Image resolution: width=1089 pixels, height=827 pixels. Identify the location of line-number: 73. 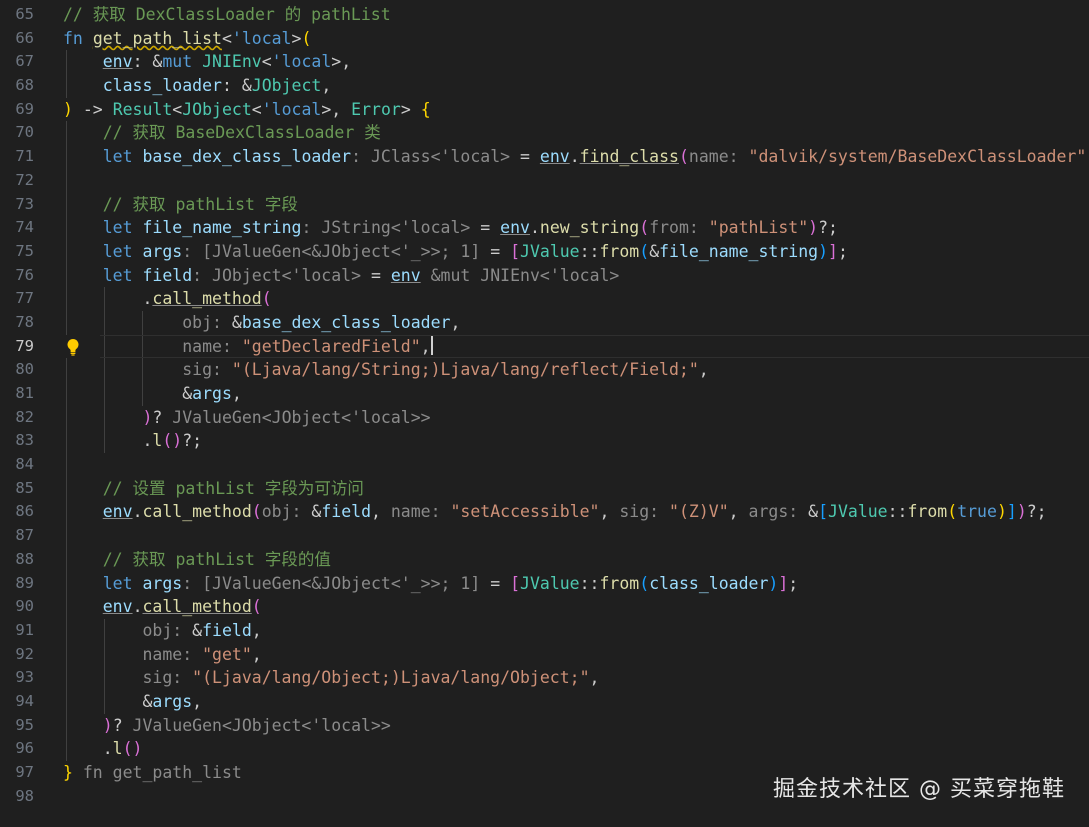
(24, 203).